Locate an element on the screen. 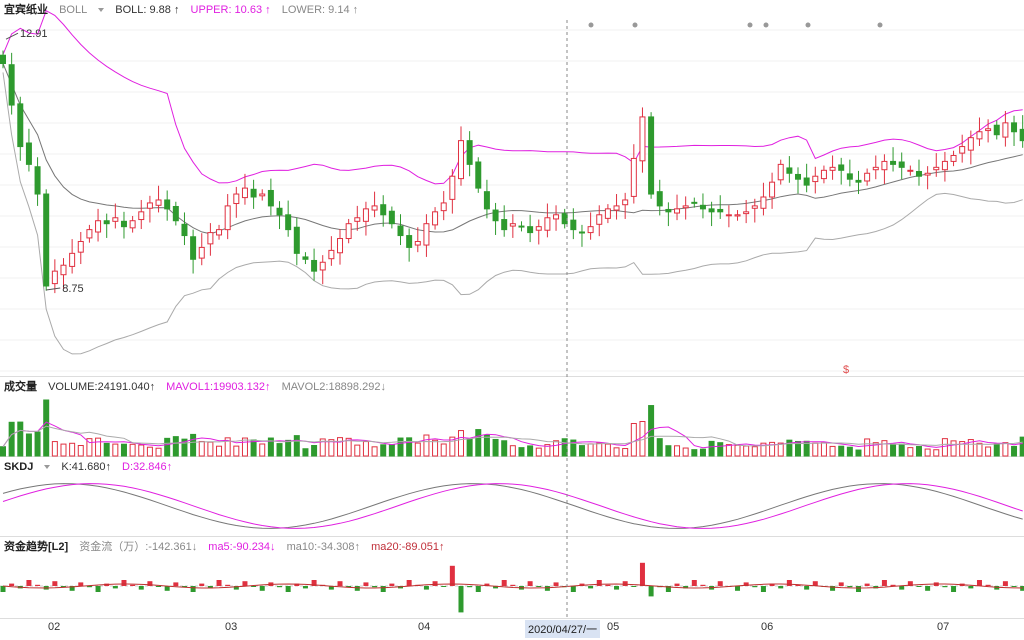 This screenshot has height=640, width=1024. fund-title: 资金趋势[L2] is located at coordinates (36, 547).